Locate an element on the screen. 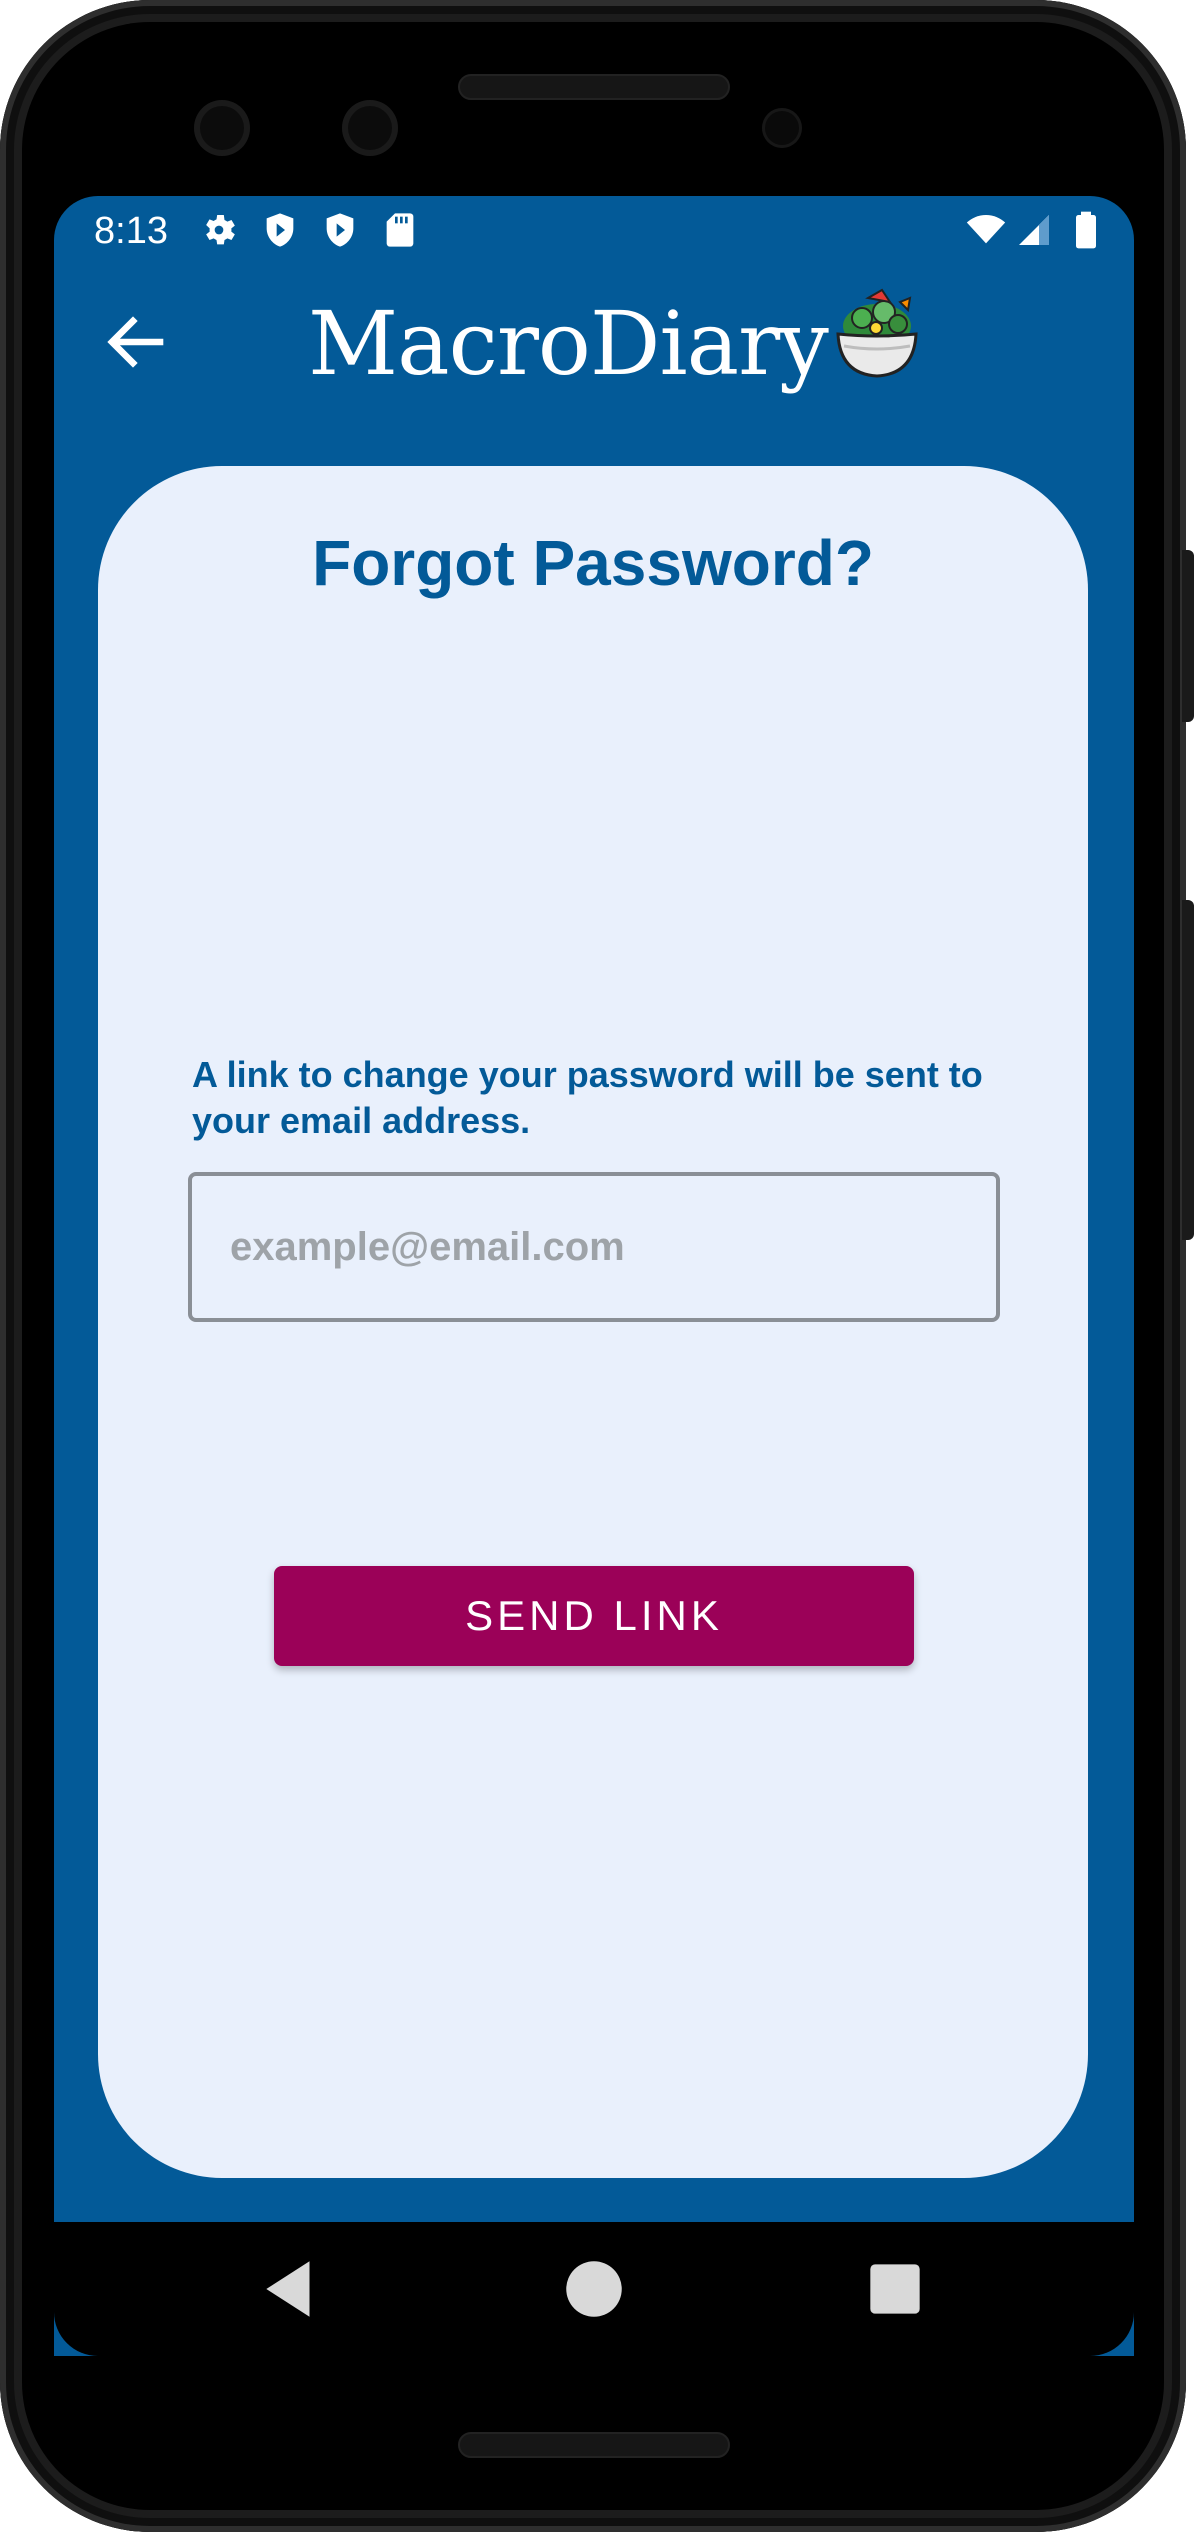 This screenshot has height=2532, width=1194. sd-card-icon is located at coordinates (400, 230).